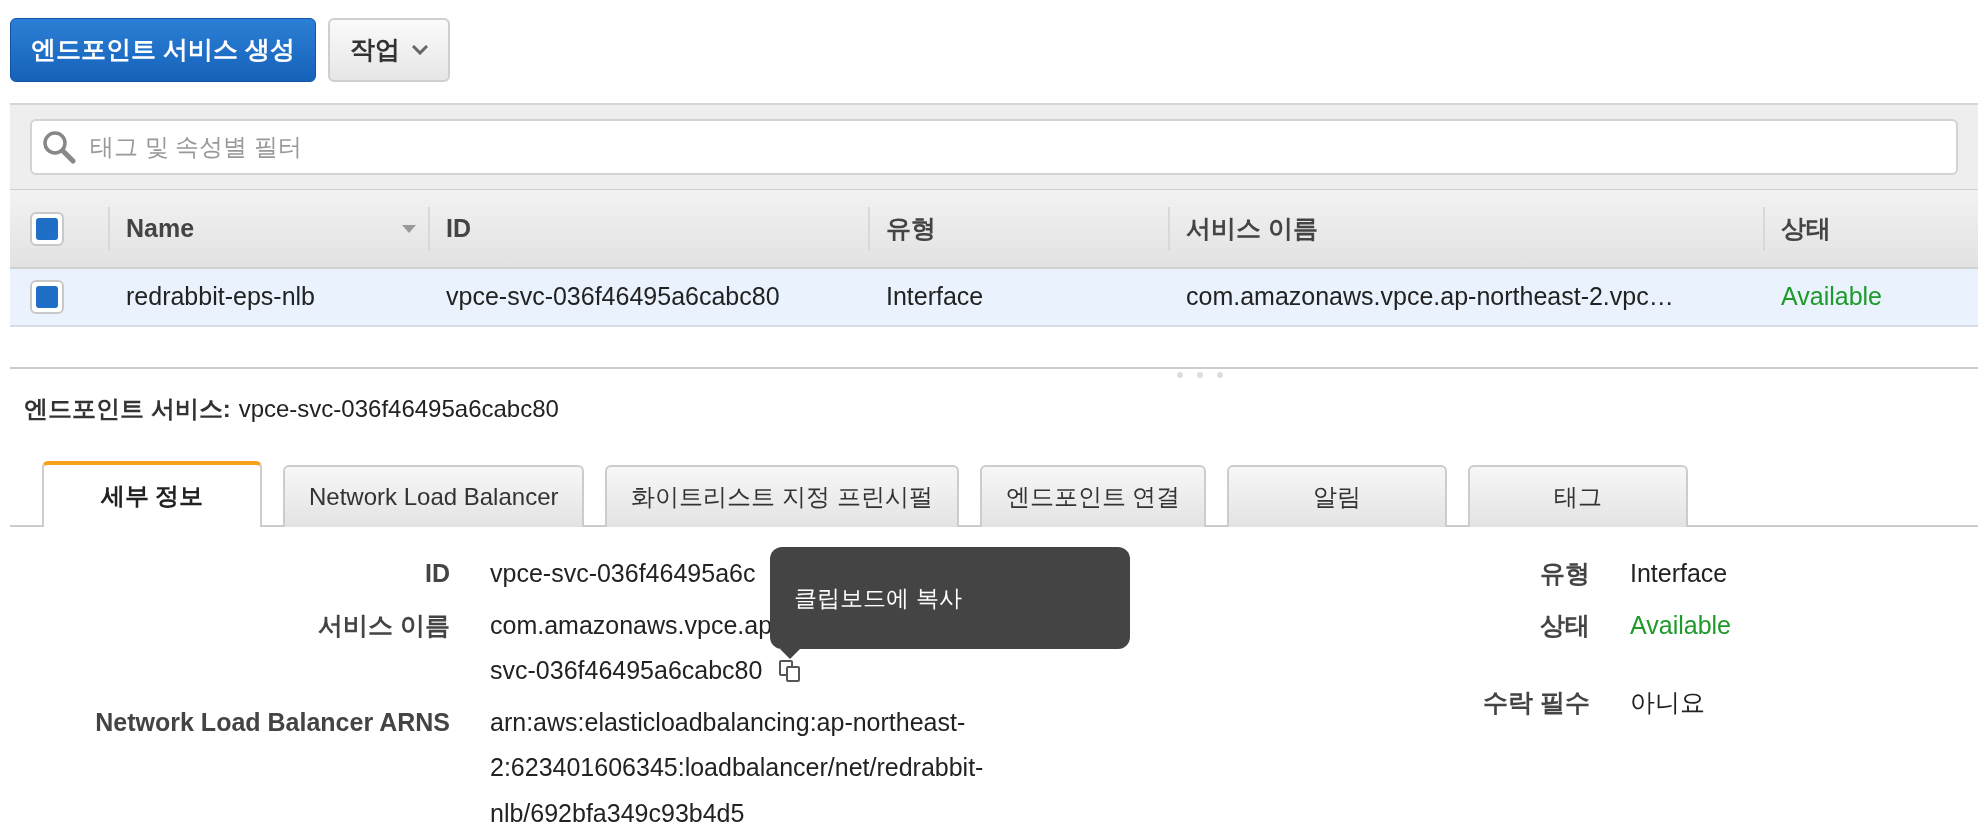  Describe the element at coordinates (163, 50) in the screenshot. I see `create-service-button: 엔드포인트 서비스 생성` at that location.